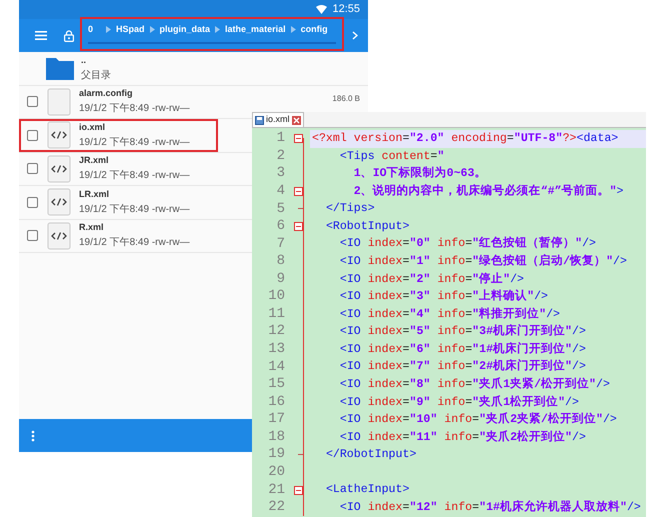 This screenshot has height=517, width=654. I want to click on code-line: <IO index="10" info="夹爪2夹紧/松开到位"/>, so click(477, 419).